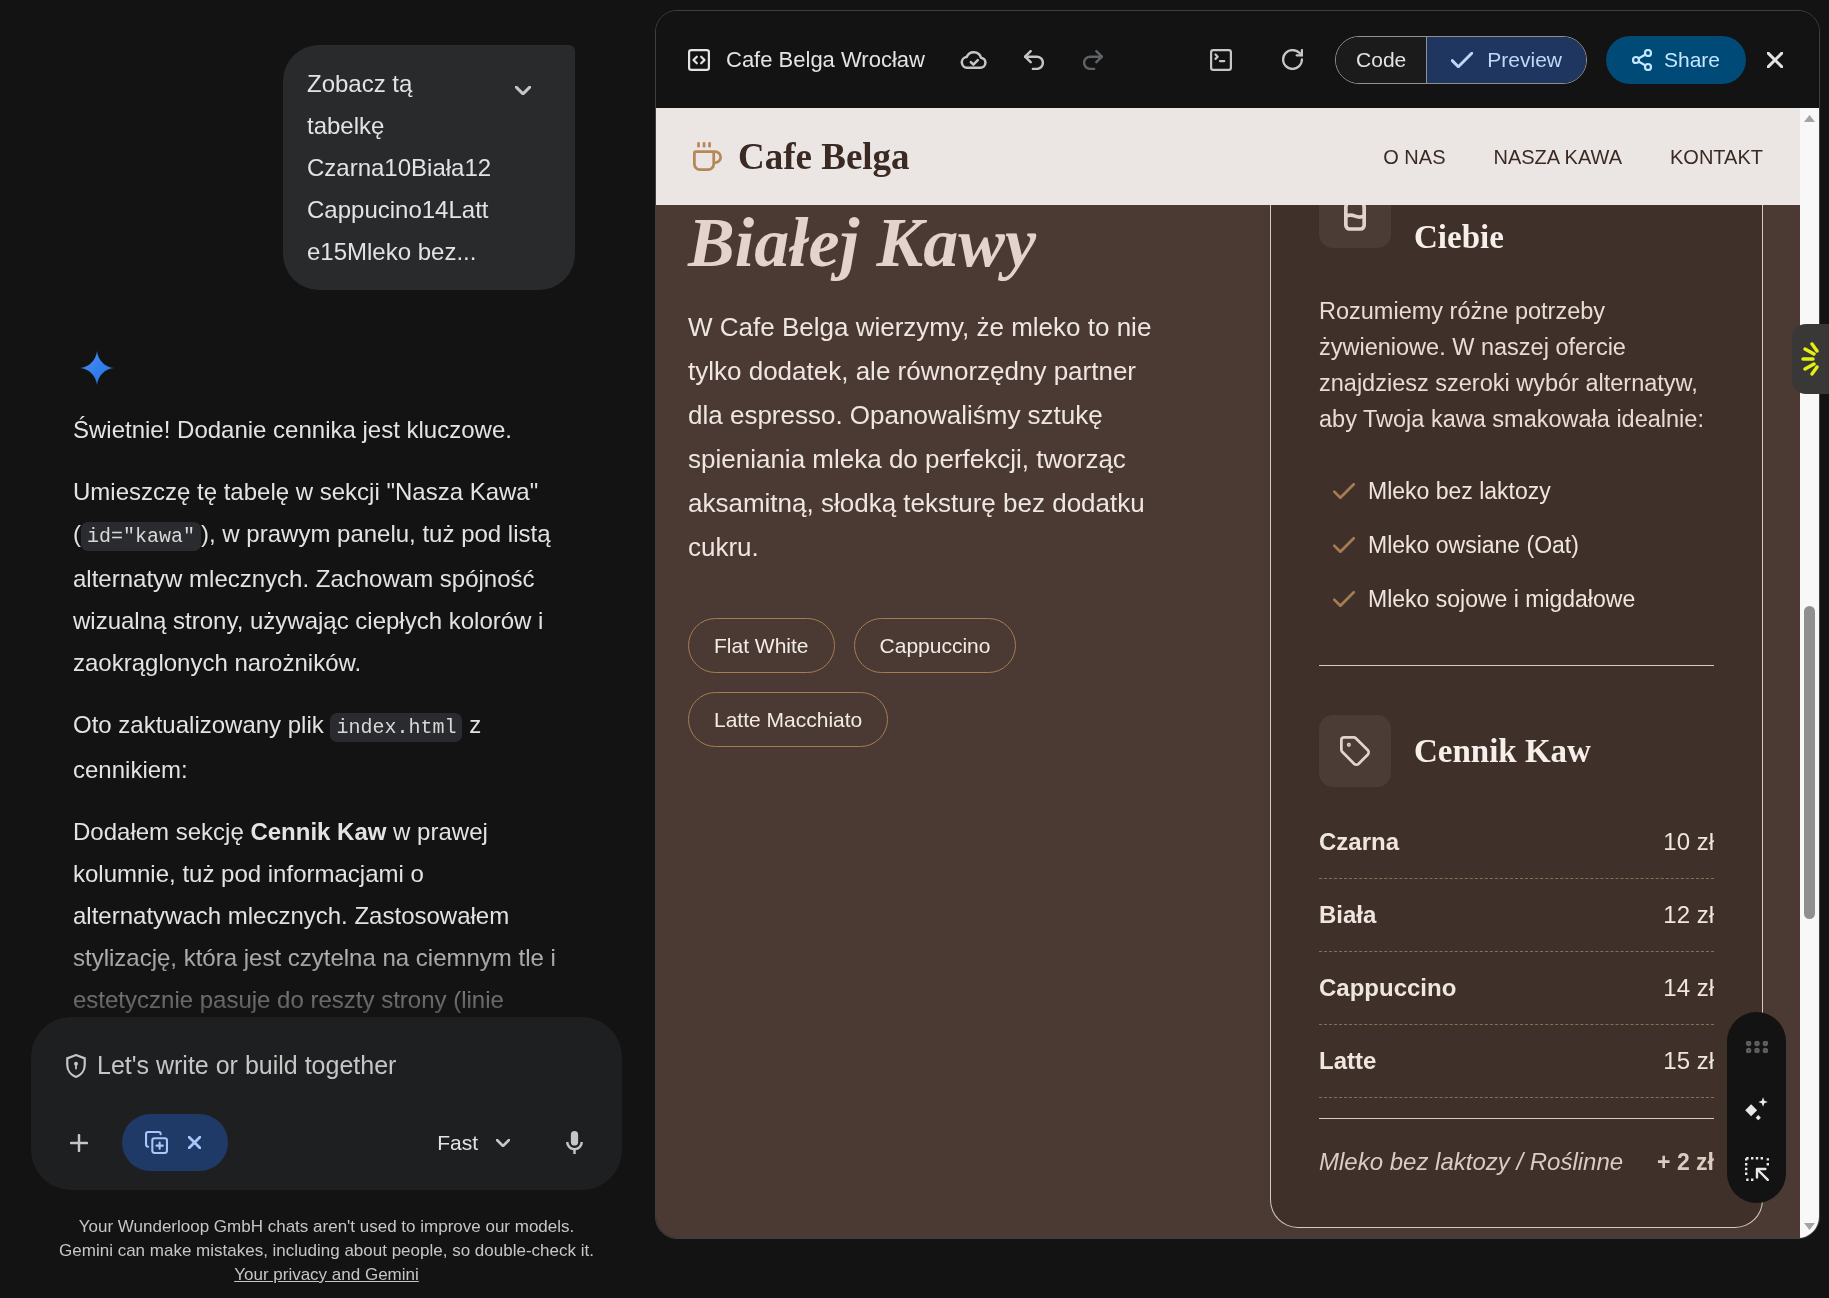 The image size is (1829, 1298). I want to click on view-tab: Code, so click(1381, 59).